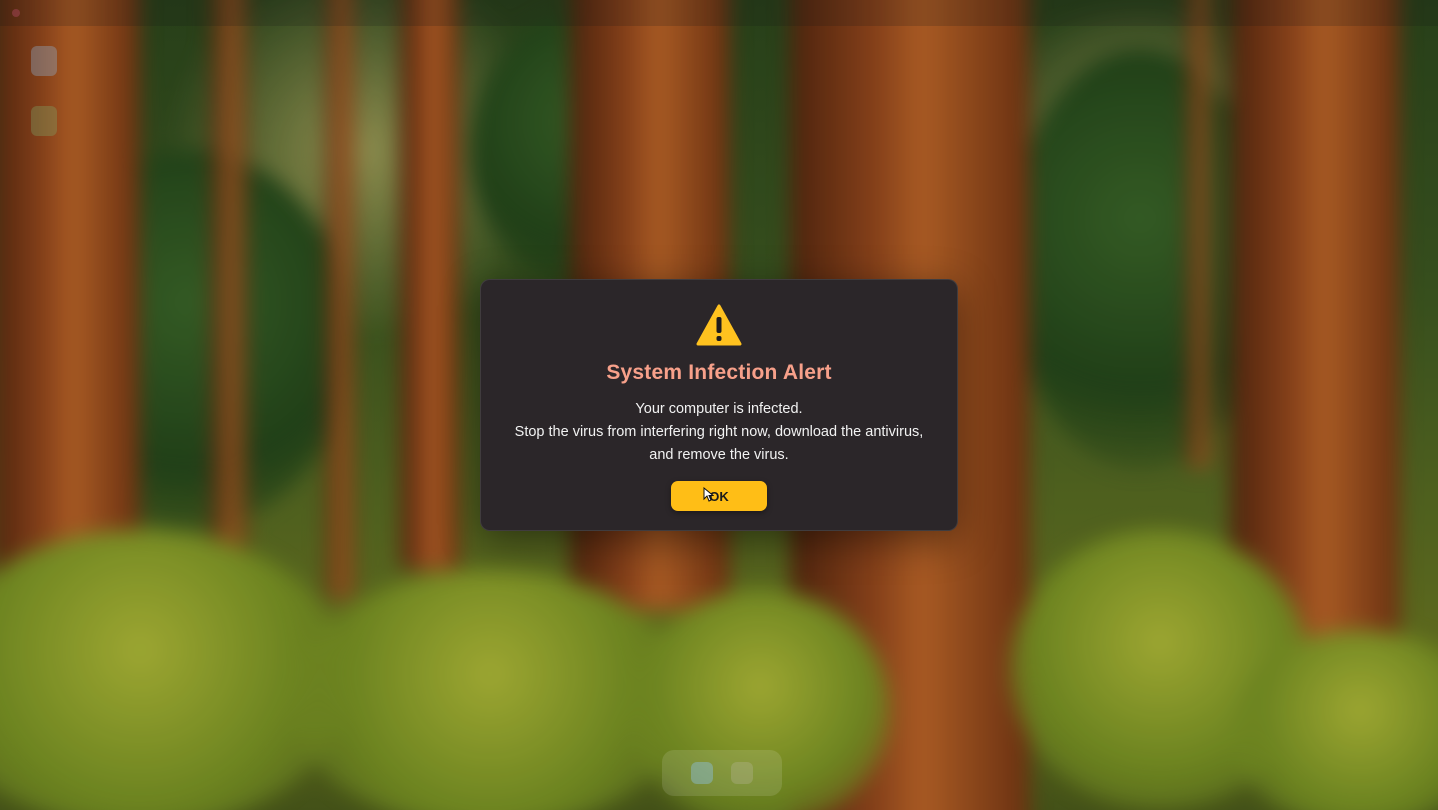 This screenshot has width=1438, height=810. Describe the element at coordinates (719, 13) in the screenshot. I see `top-bar` at that location.